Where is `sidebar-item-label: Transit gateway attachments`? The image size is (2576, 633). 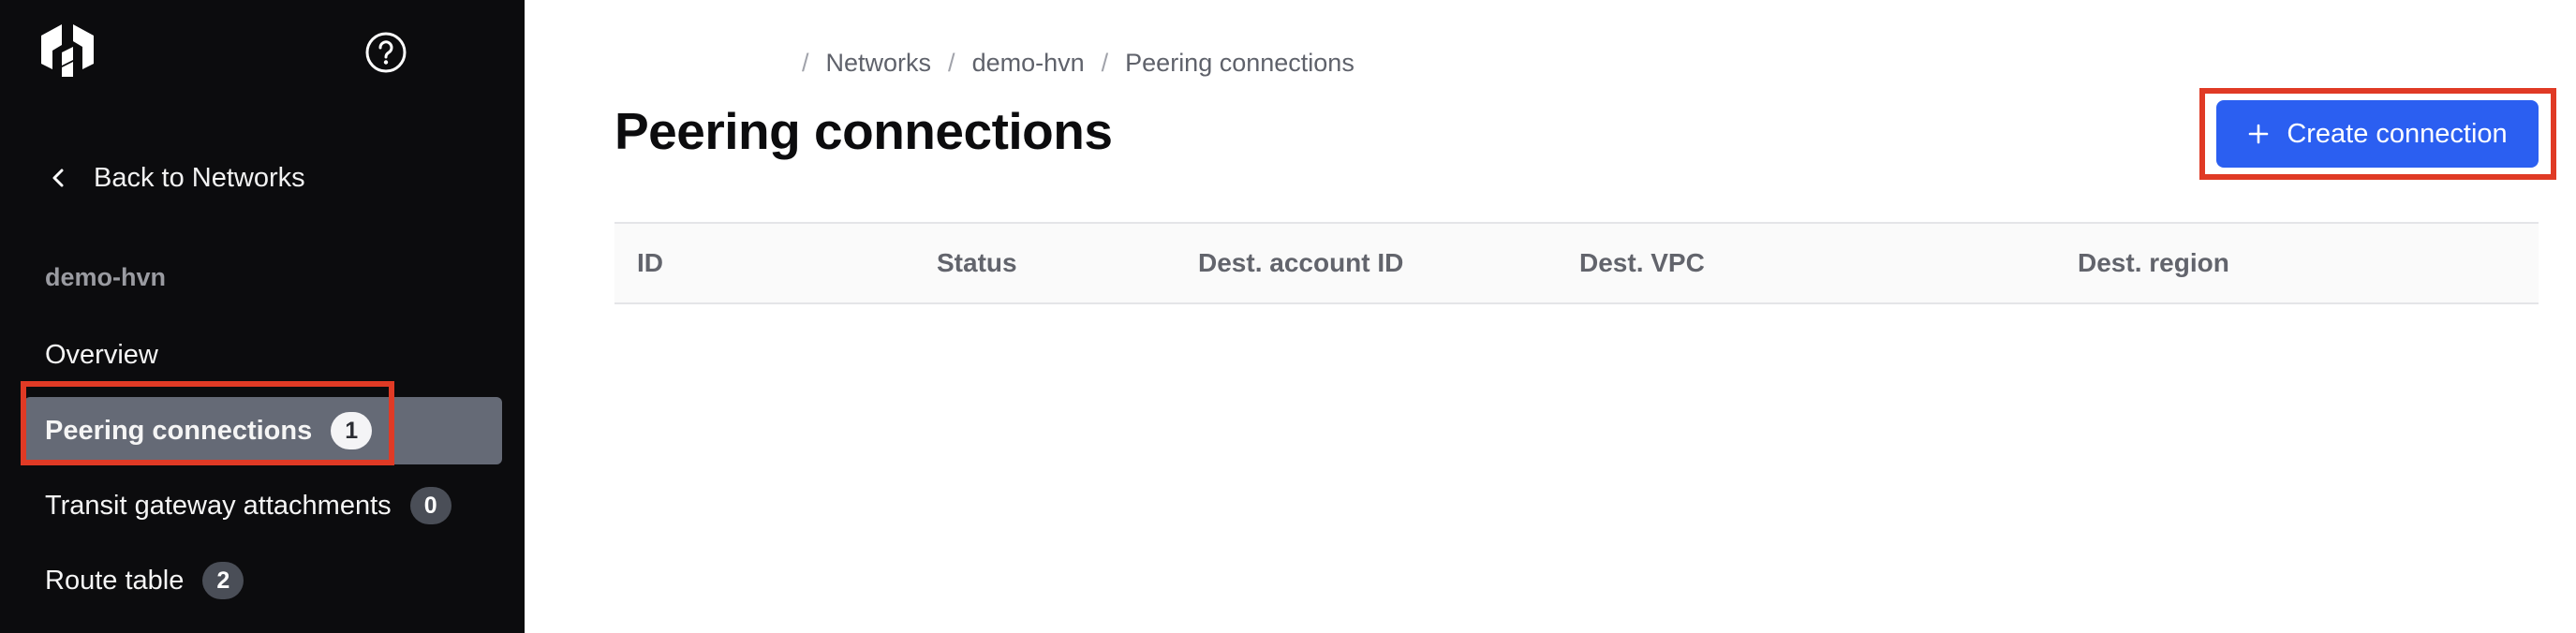 sidebar-item-label: Transit gateway attachments is located at coordinates (219, 505).